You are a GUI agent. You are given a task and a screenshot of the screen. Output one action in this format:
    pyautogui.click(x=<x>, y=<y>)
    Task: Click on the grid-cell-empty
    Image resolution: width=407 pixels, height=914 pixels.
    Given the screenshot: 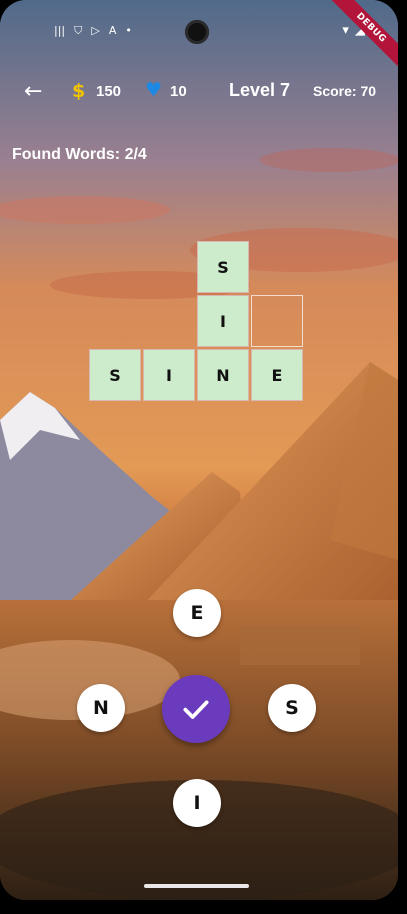 What is the action you would take?
    pyautogui.click(x=277, y=321)
    